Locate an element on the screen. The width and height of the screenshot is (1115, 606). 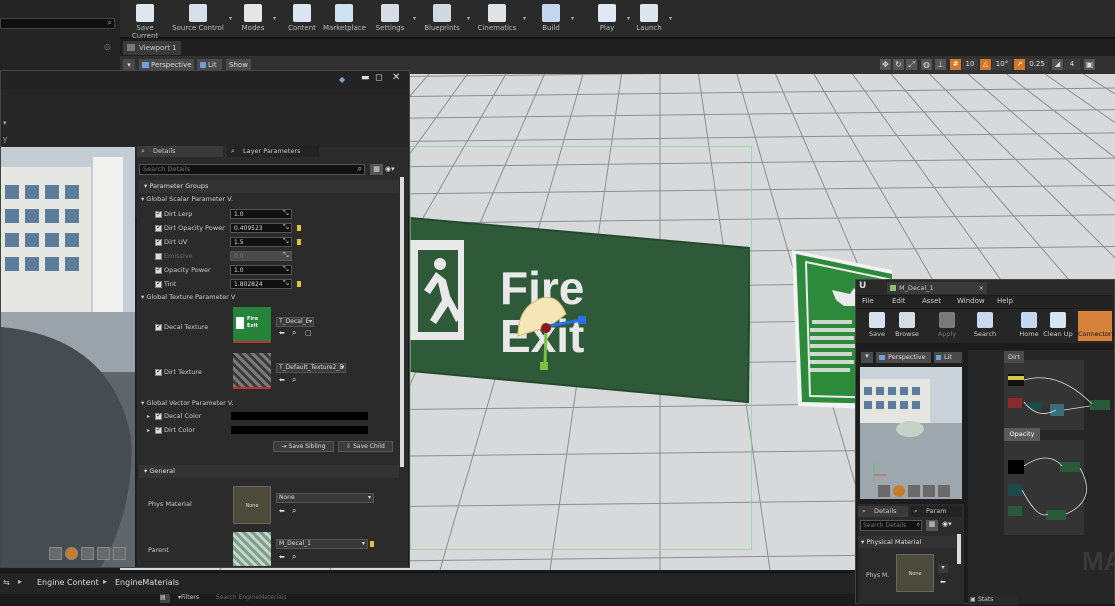
settings-button: Settings▾ is located at coordinates (390, 20).